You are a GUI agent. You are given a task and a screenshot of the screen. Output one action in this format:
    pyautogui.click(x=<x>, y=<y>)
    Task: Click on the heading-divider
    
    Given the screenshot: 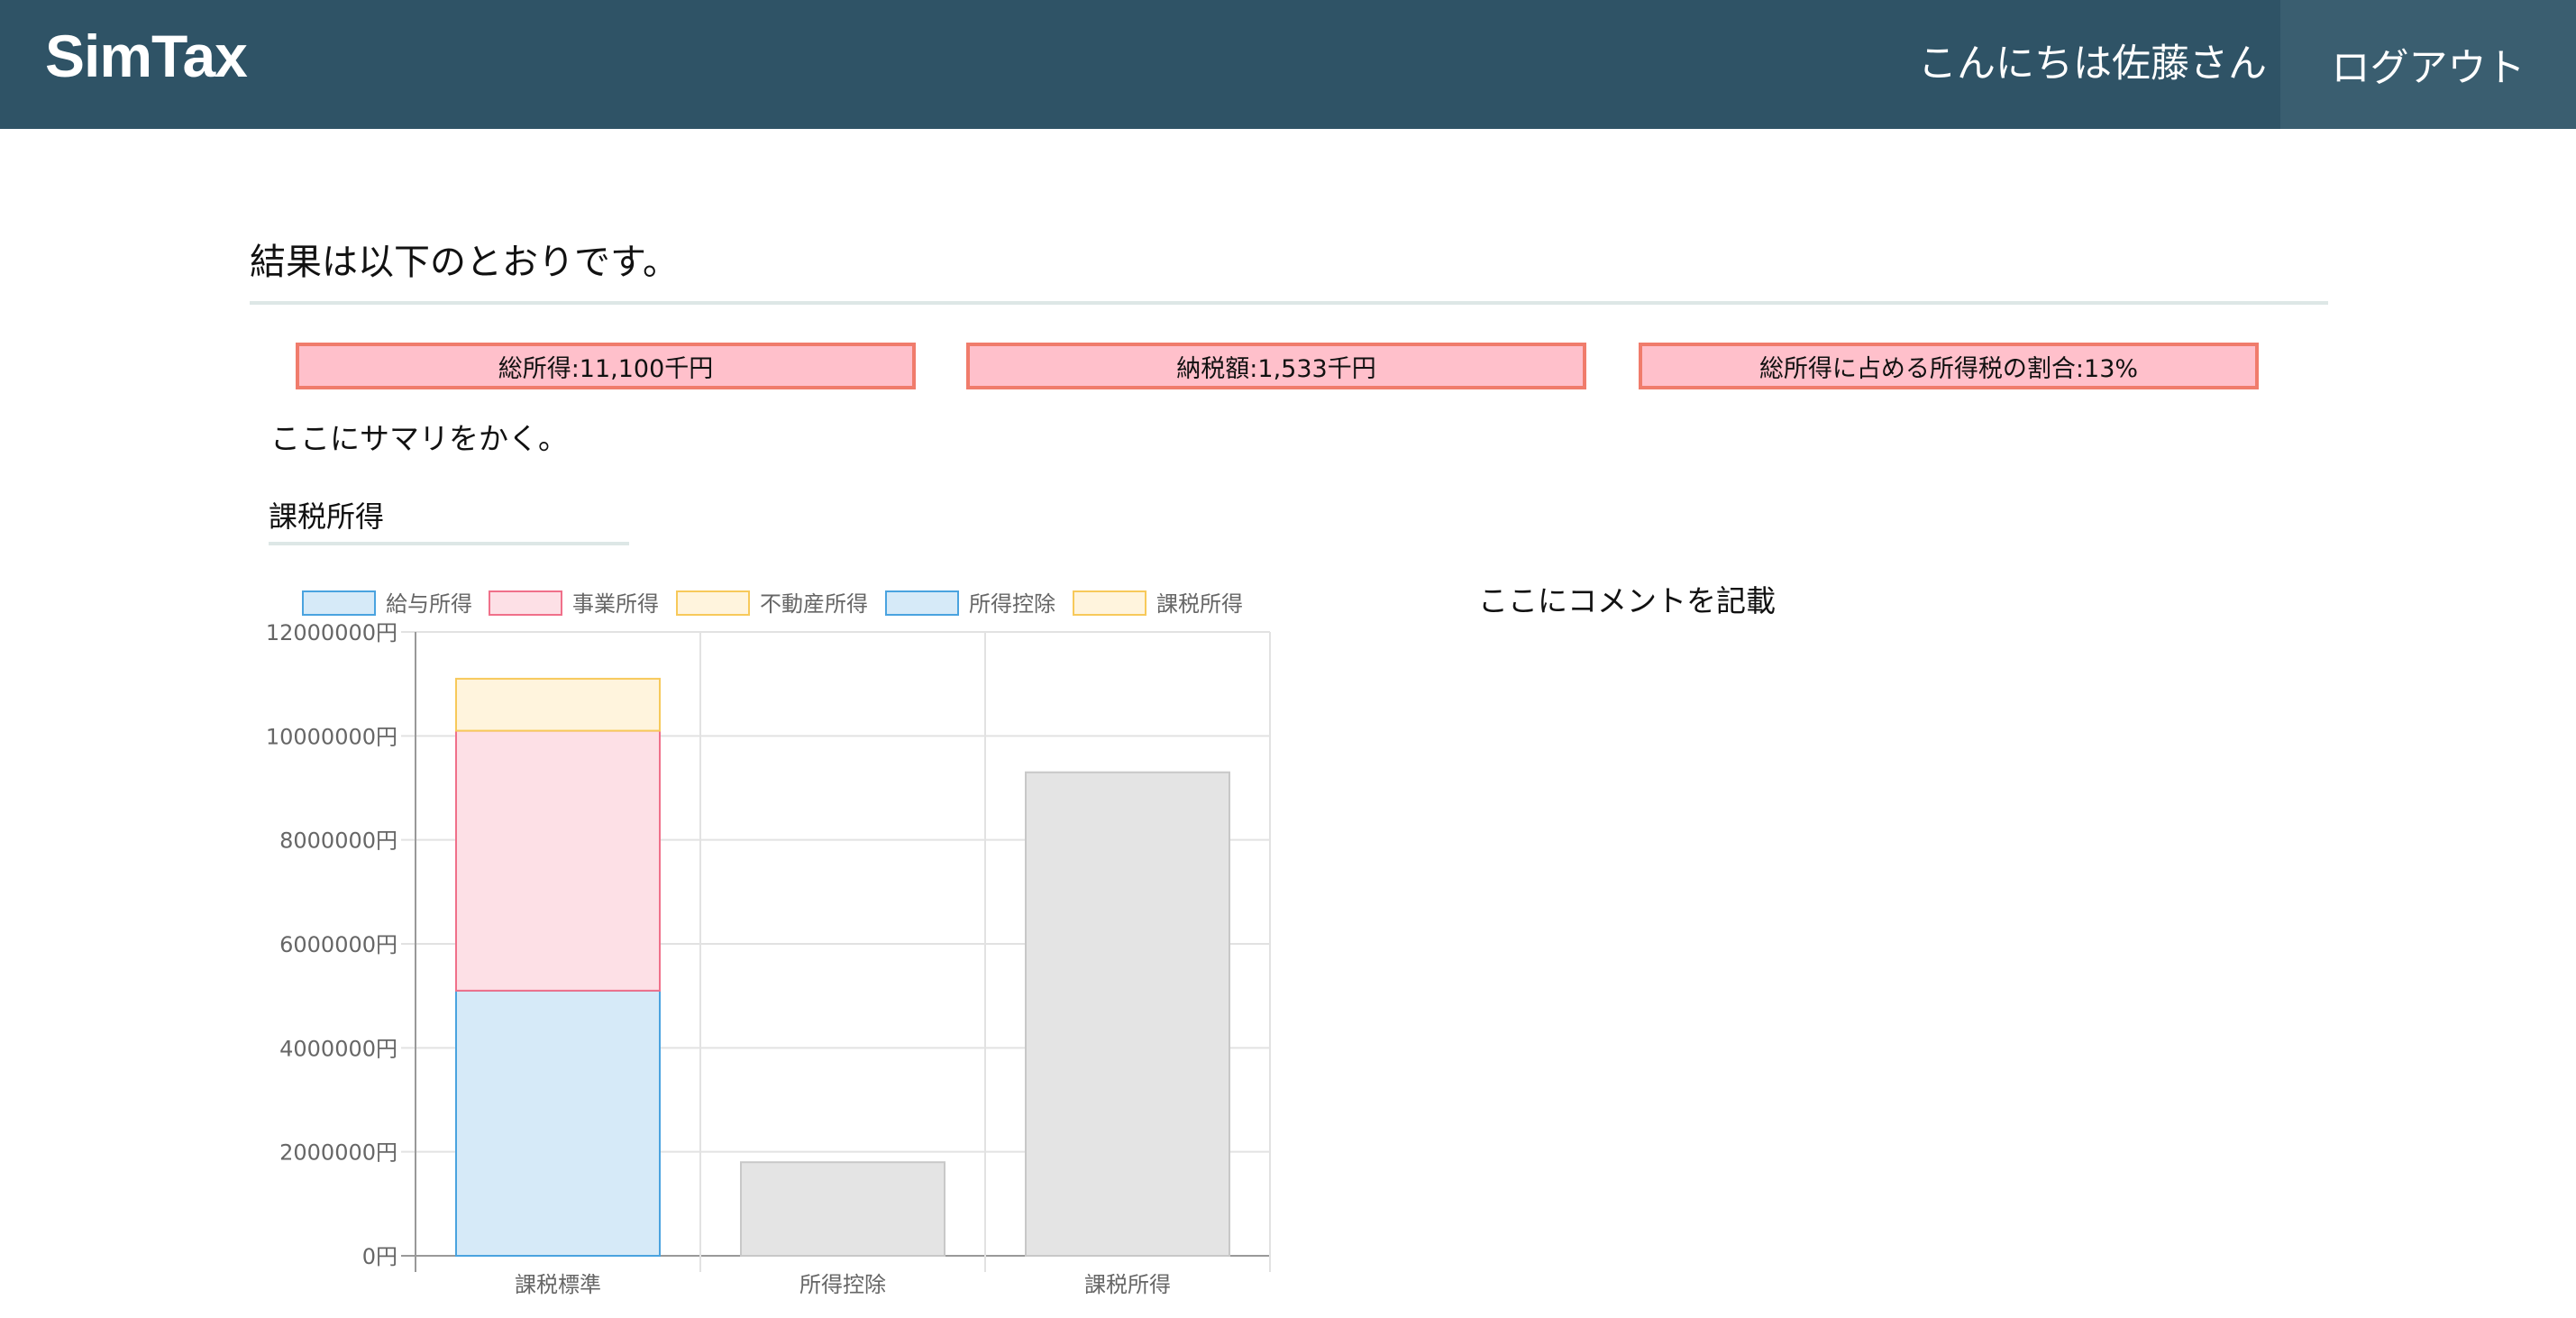 What is the action you would take?
    pyautogui.click(x=1289, y=303)
    